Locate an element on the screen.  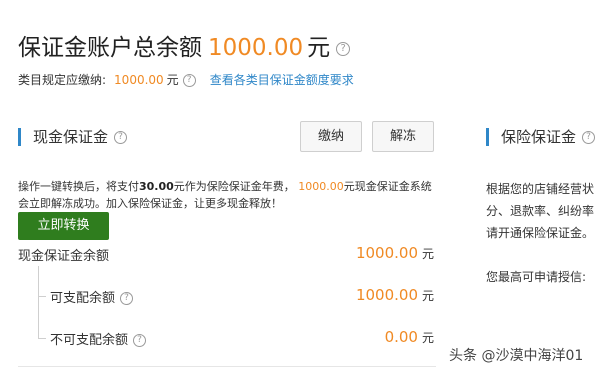
account-total-title-row: 保证金账户总余额 1000.00 元? is located at coordinates (184, 45).